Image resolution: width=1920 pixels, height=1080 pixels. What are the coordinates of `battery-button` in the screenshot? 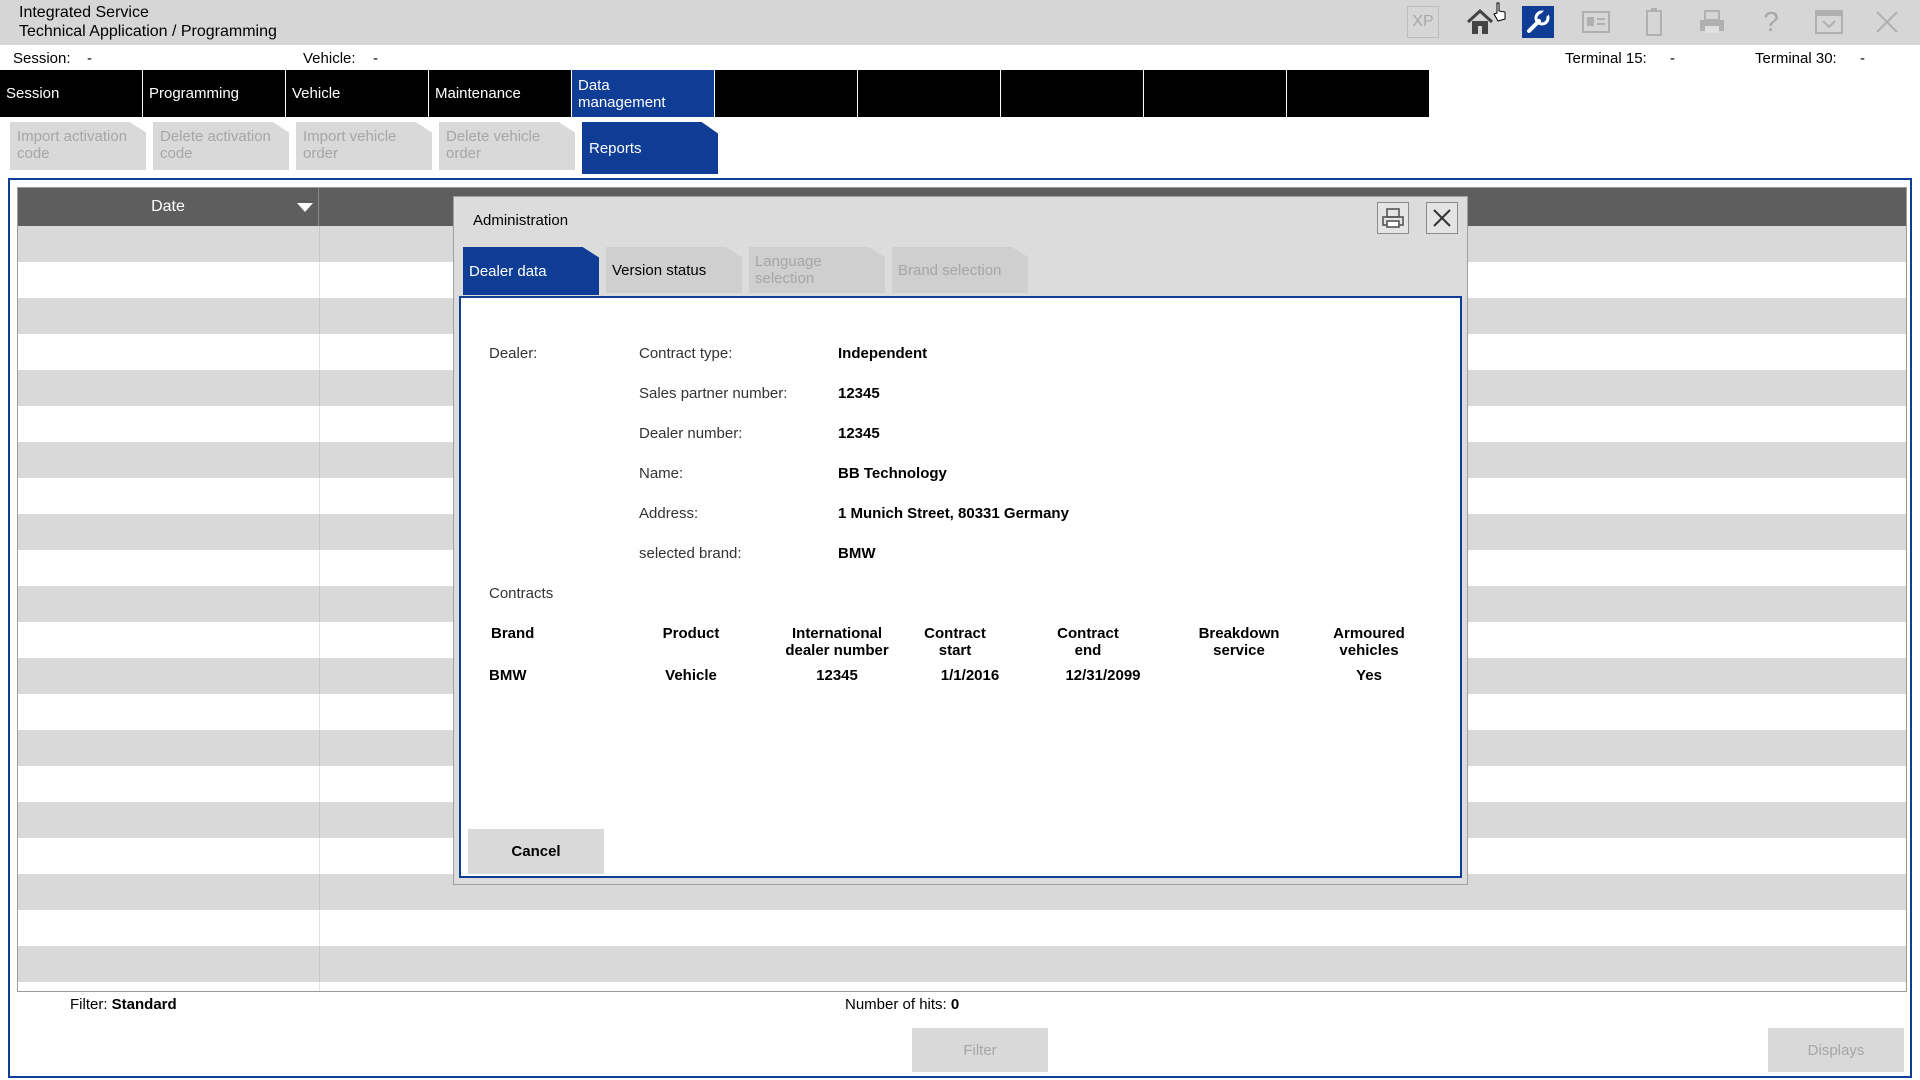 It's located at (1654, 22).